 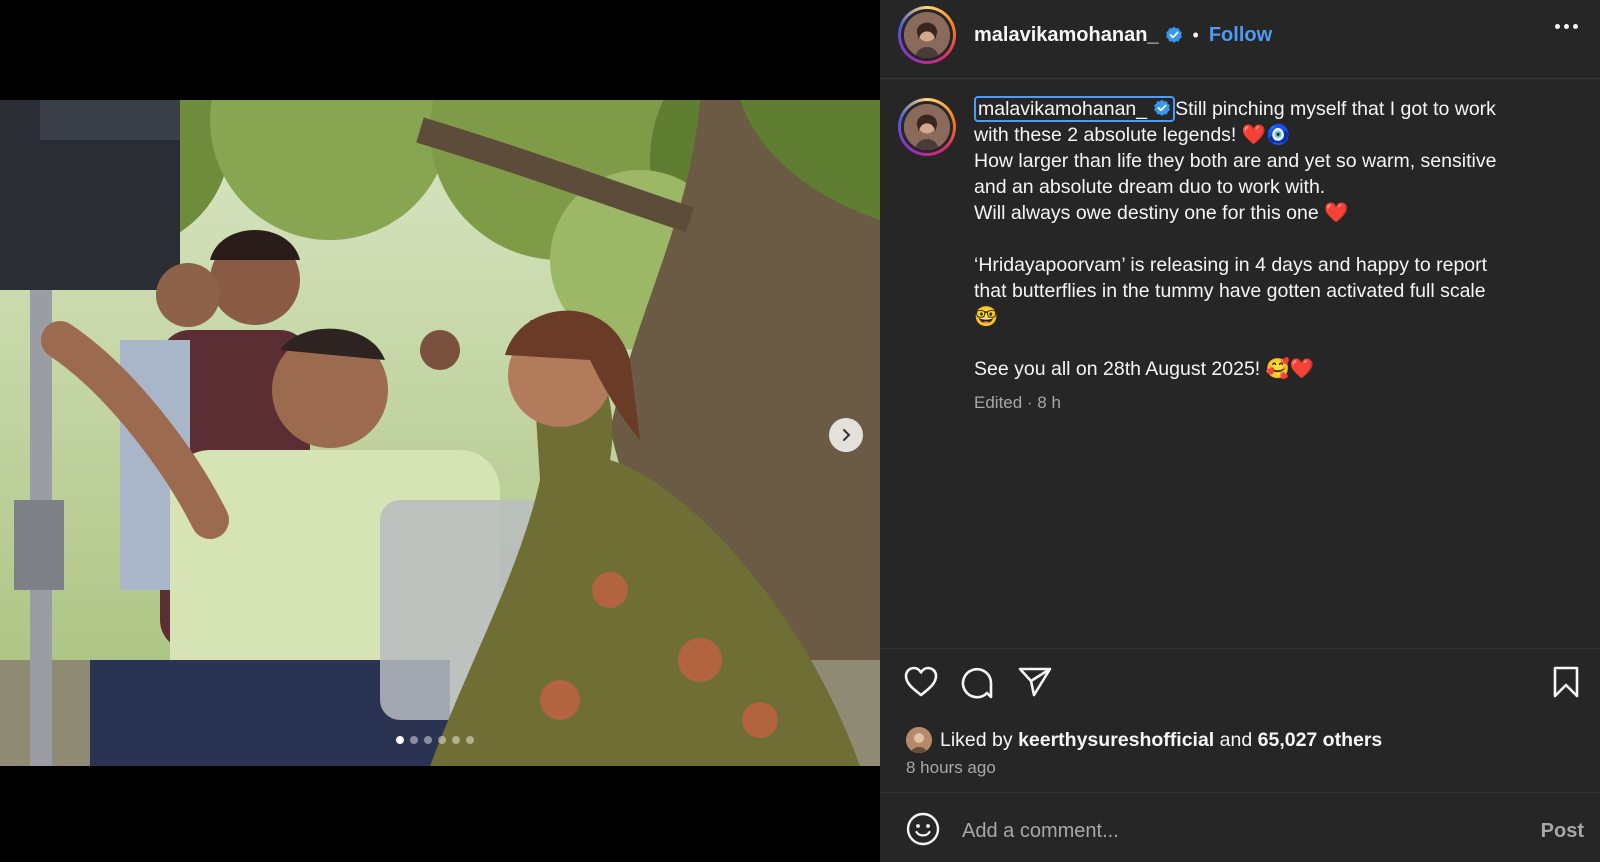 What do you see at coordinates (1035, 684) in the screenshot?
I see `share-icon` at bounding box center [1035, 684].